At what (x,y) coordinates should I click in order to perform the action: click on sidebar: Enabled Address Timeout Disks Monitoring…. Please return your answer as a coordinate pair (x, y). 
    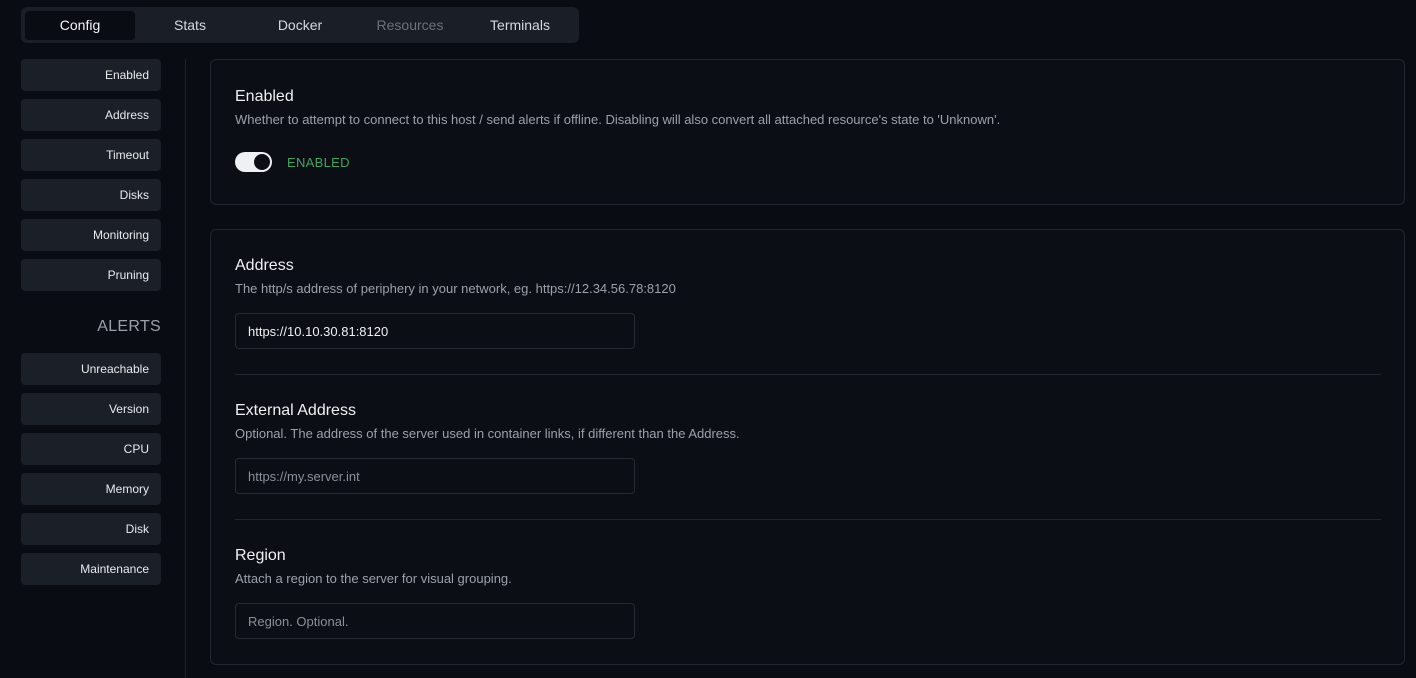
    Looking at the image, I should click on (91, 326).